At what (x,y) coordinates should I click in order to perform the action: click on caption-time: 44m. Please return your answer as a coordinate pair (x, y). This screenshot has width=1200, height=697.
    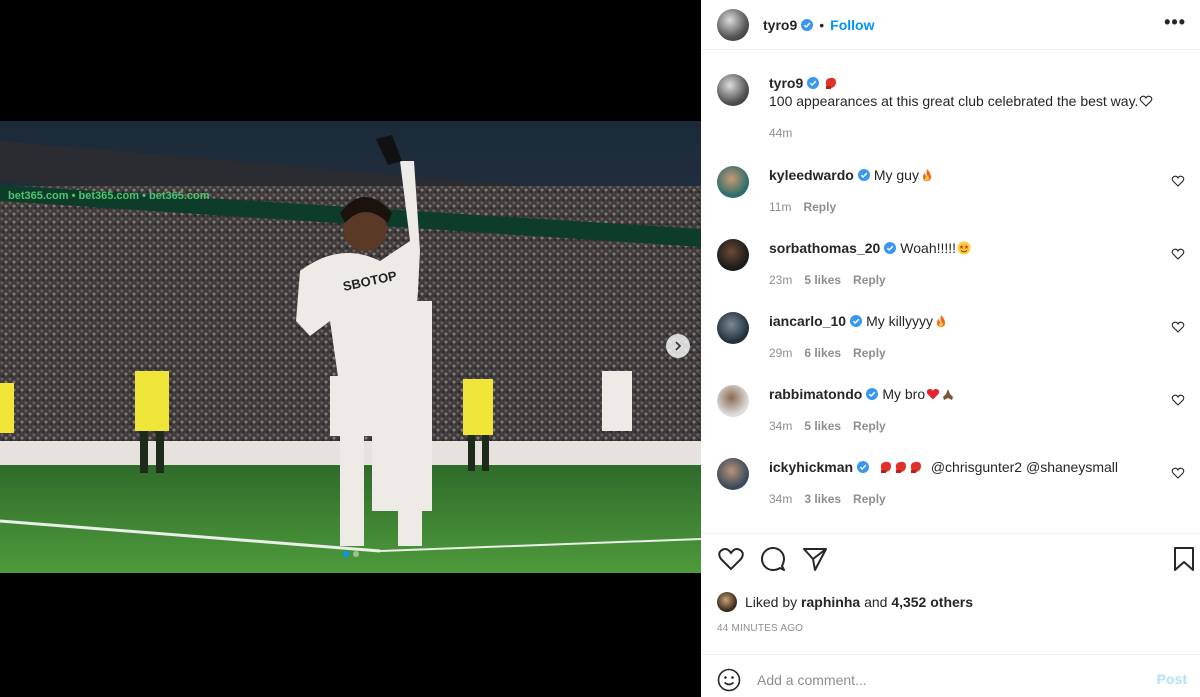
    Looking at the image, I should click on (781, 133).